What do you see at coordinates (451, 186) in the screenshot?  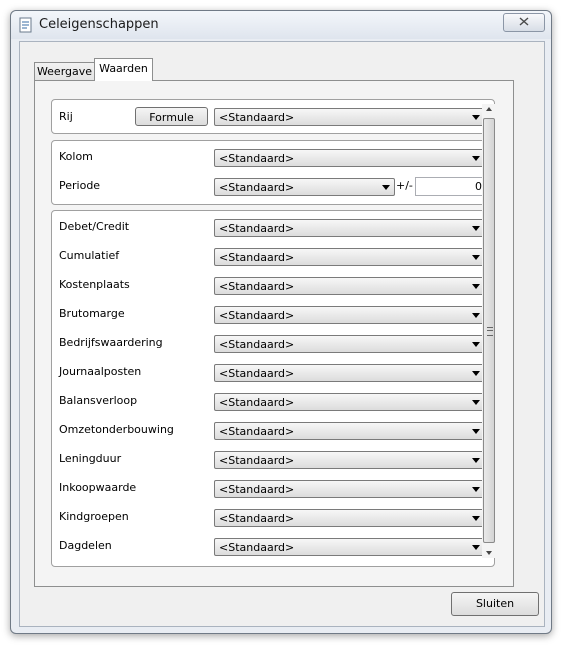 I see `periode-offset-input: 0` at bounding box center [451, 186].